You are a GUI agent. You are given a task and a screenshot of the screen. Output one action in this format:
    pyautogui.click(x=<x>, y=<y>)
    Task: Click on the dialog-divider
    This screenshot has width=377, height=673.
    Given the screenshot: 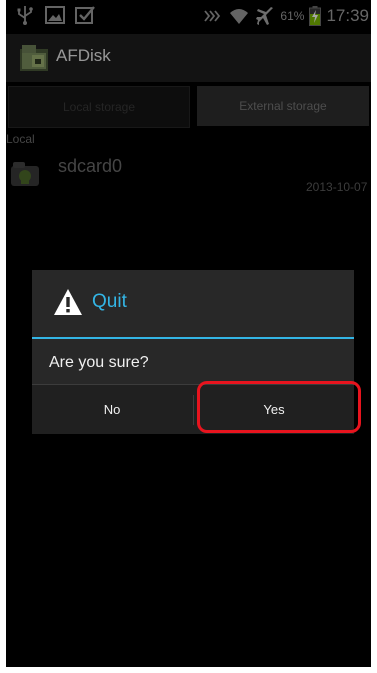 What is the action you would take?
    pyautogui.click(x=193, y=338)
    